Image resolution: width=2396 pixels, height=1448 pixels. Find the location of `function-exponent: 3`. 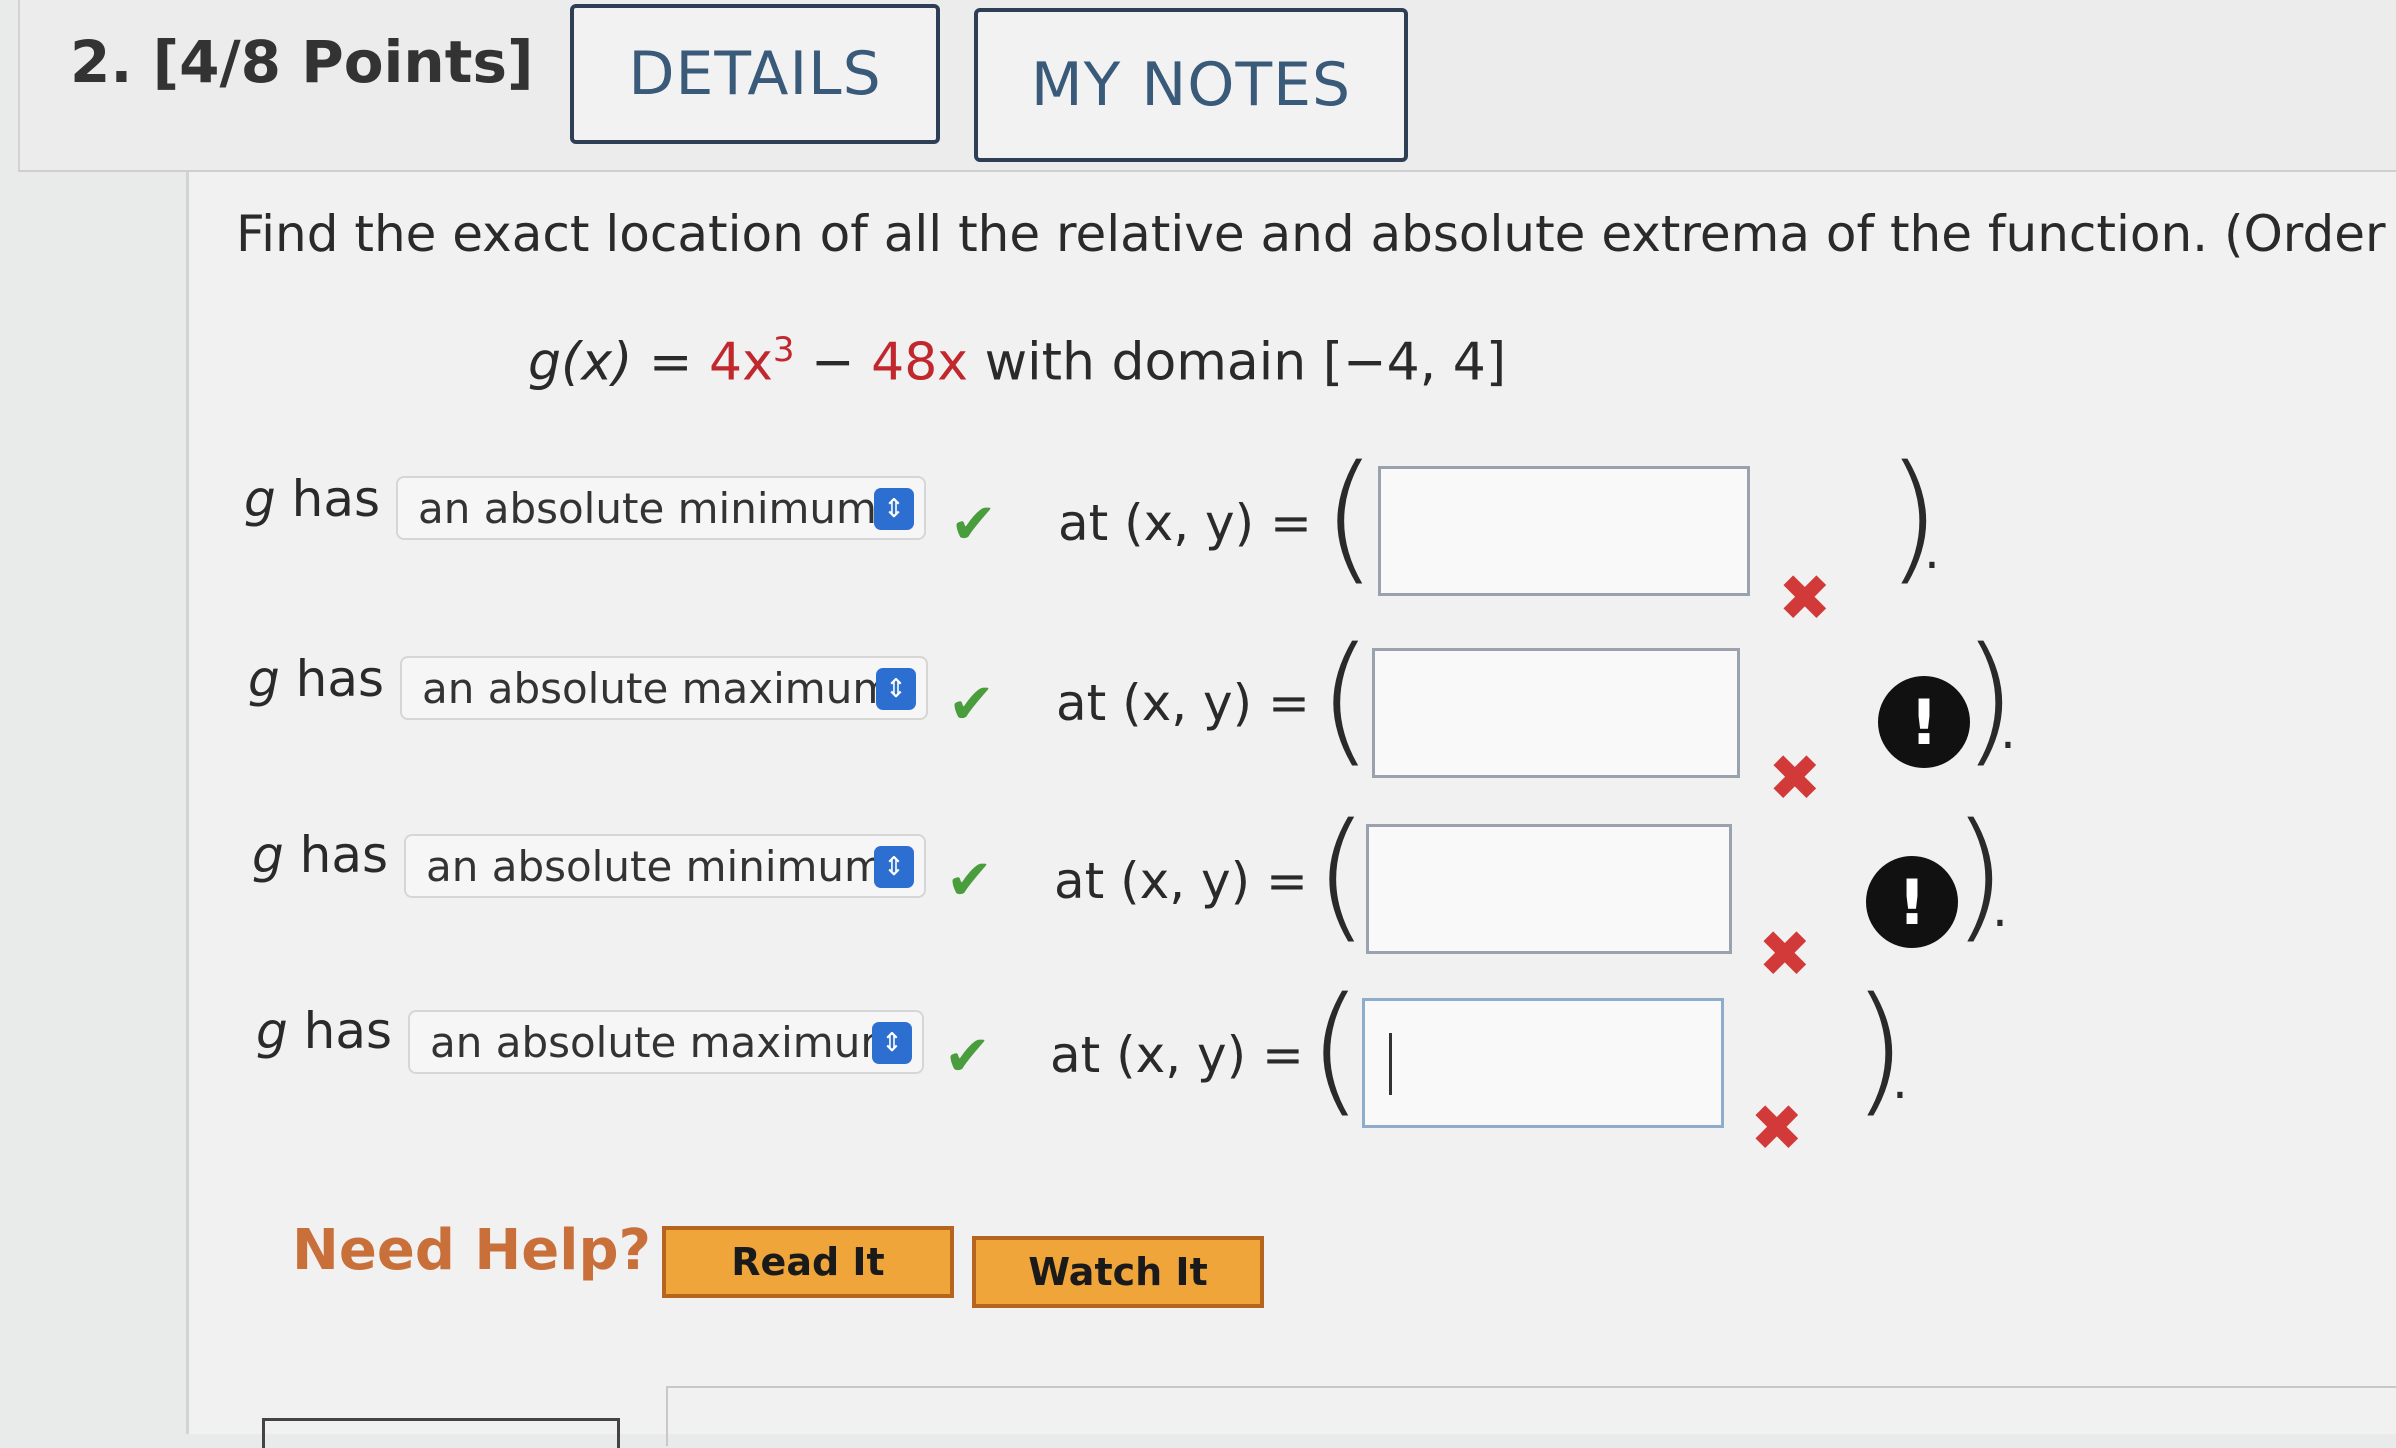

function-exponent: 3 is located at coordinates (783, 350).